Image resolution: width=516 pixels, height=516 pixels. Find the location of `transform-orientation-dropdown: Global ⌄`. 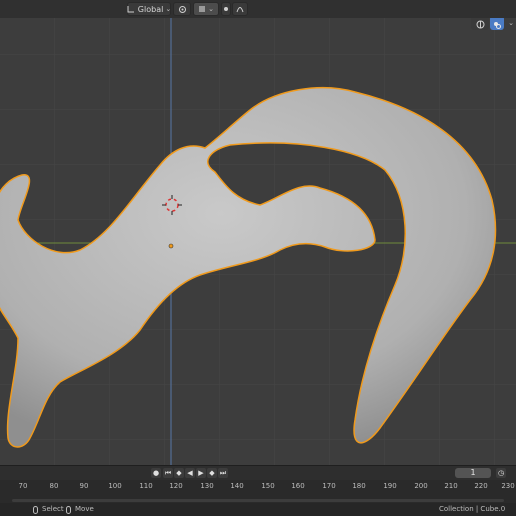

transform-orientation-dropdown: Global ⌄ is located at coordinates (149, 9).